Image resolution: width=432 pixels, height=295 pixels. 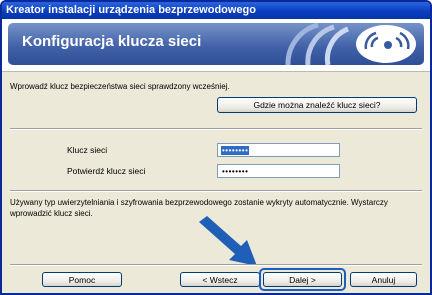 What do you see at coordinates (302, 279) in the screenshot?
I see `next-button: Dalej >` at bounding box center [302, 279].